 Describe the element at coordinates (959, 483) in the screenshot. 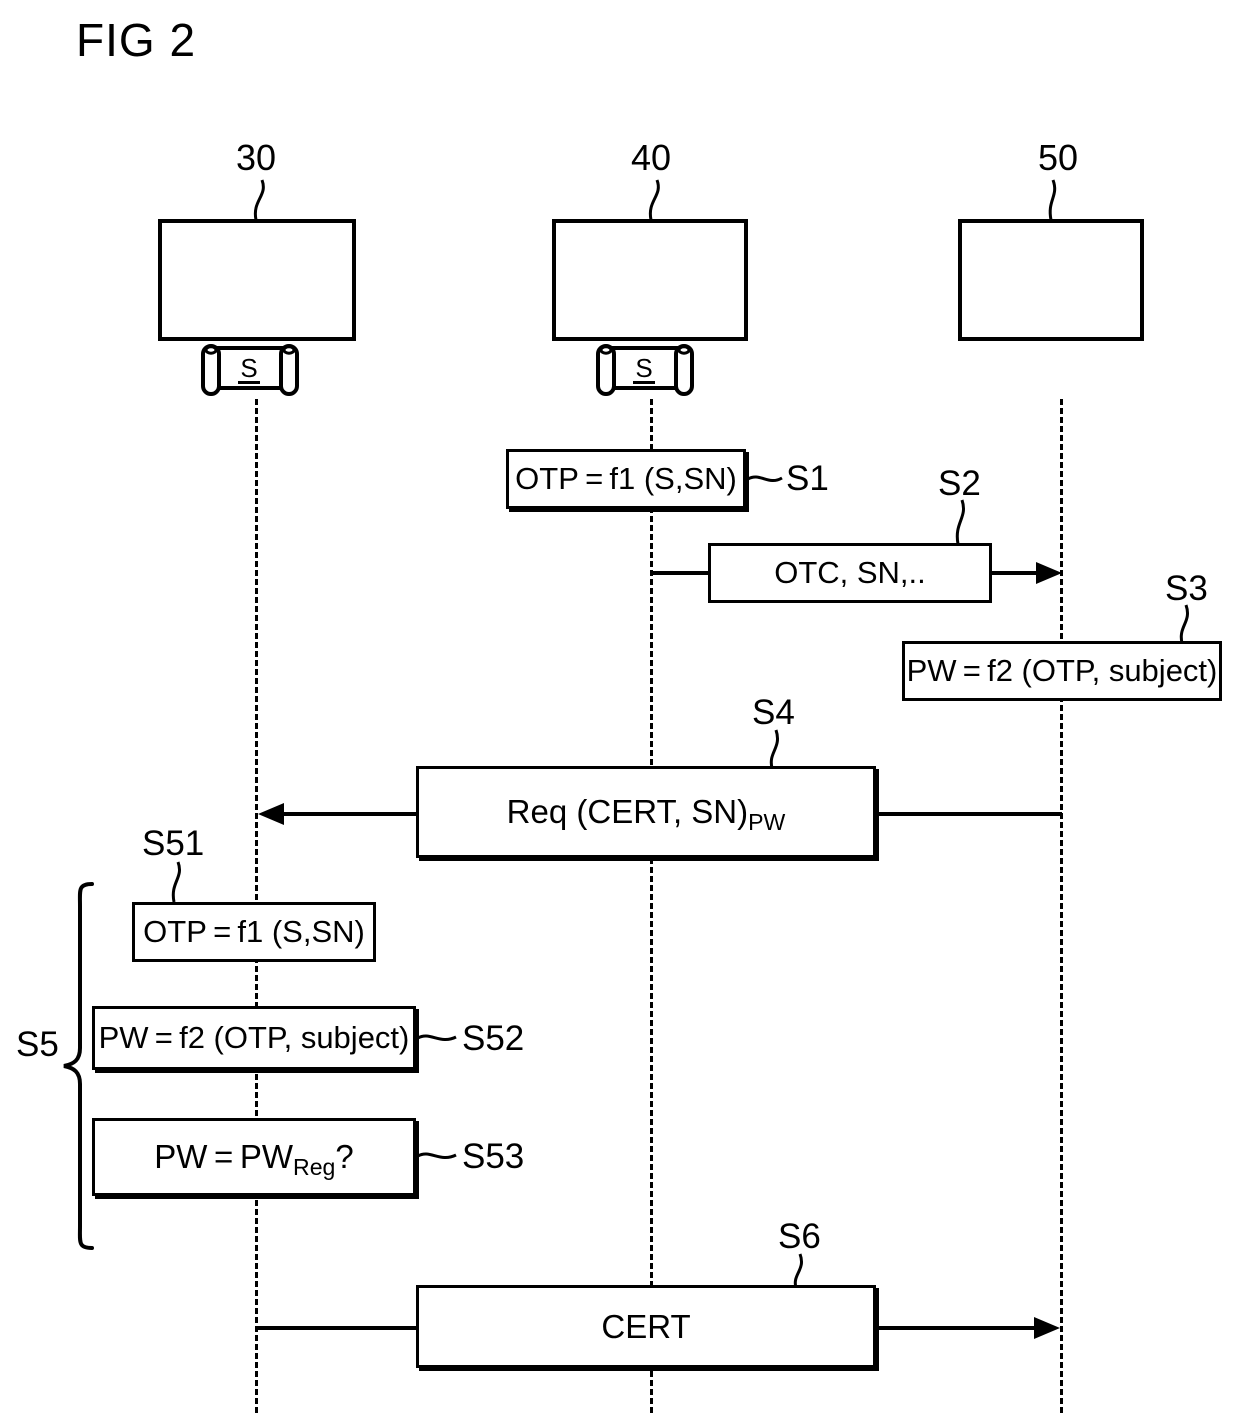

I see `step-ref-s2: S2` at that location.